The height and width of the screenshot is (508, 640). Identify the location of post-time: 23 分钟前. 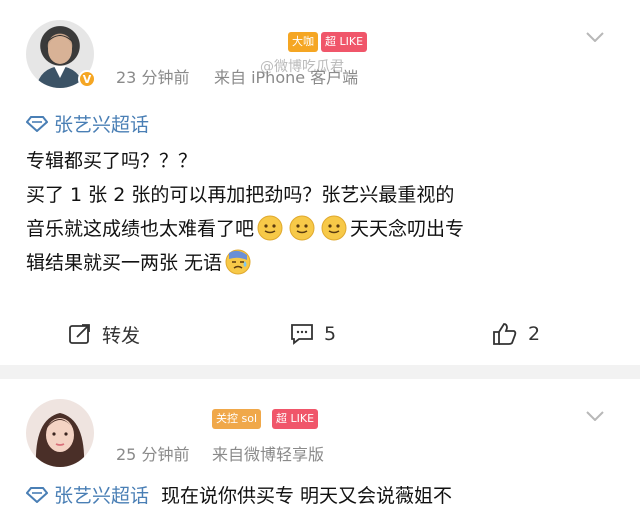
(153, 77).